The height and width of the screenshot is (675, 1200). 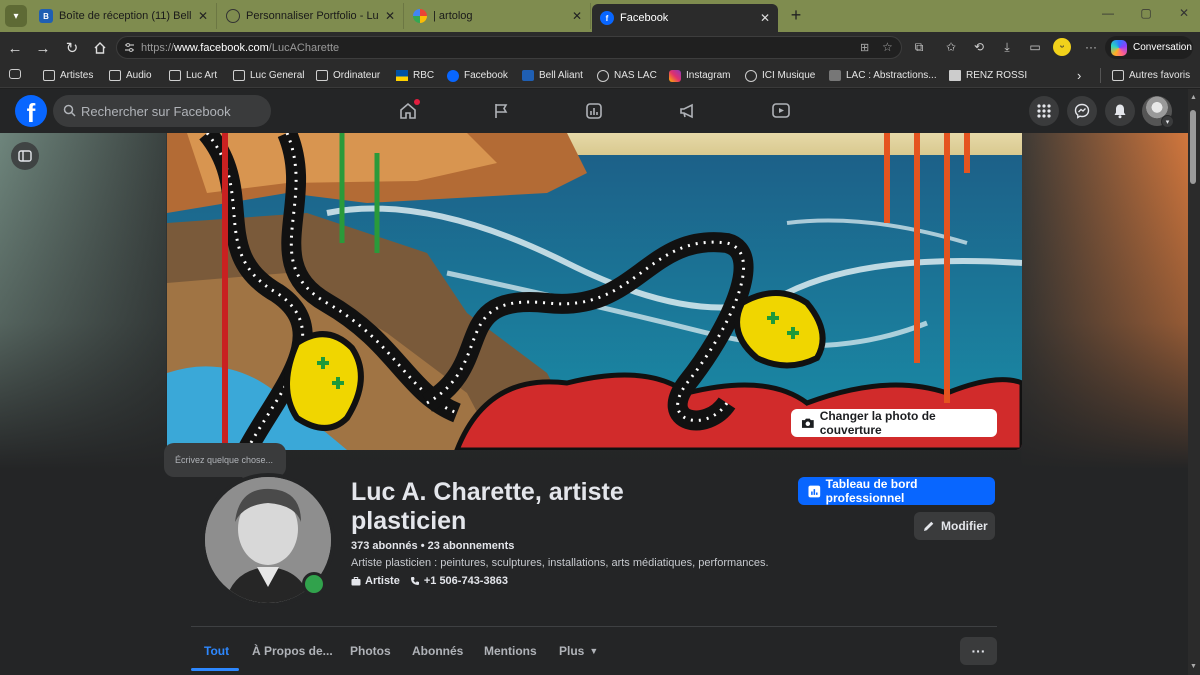 What do you see at coordinates (1091, 47) in the screenshot?
I see `menu-icon: ···` at bounding box center [1091, 47].